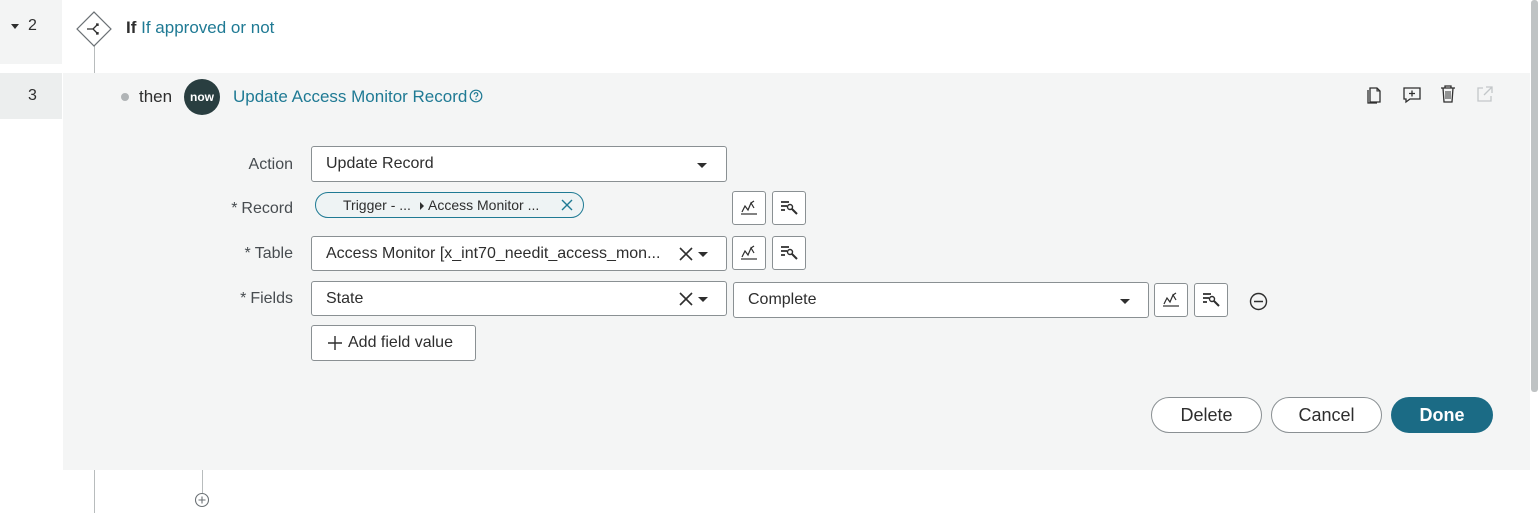 The image size is (1539, 513). I want to click on remove-circle-icon, so click(1258, 301).